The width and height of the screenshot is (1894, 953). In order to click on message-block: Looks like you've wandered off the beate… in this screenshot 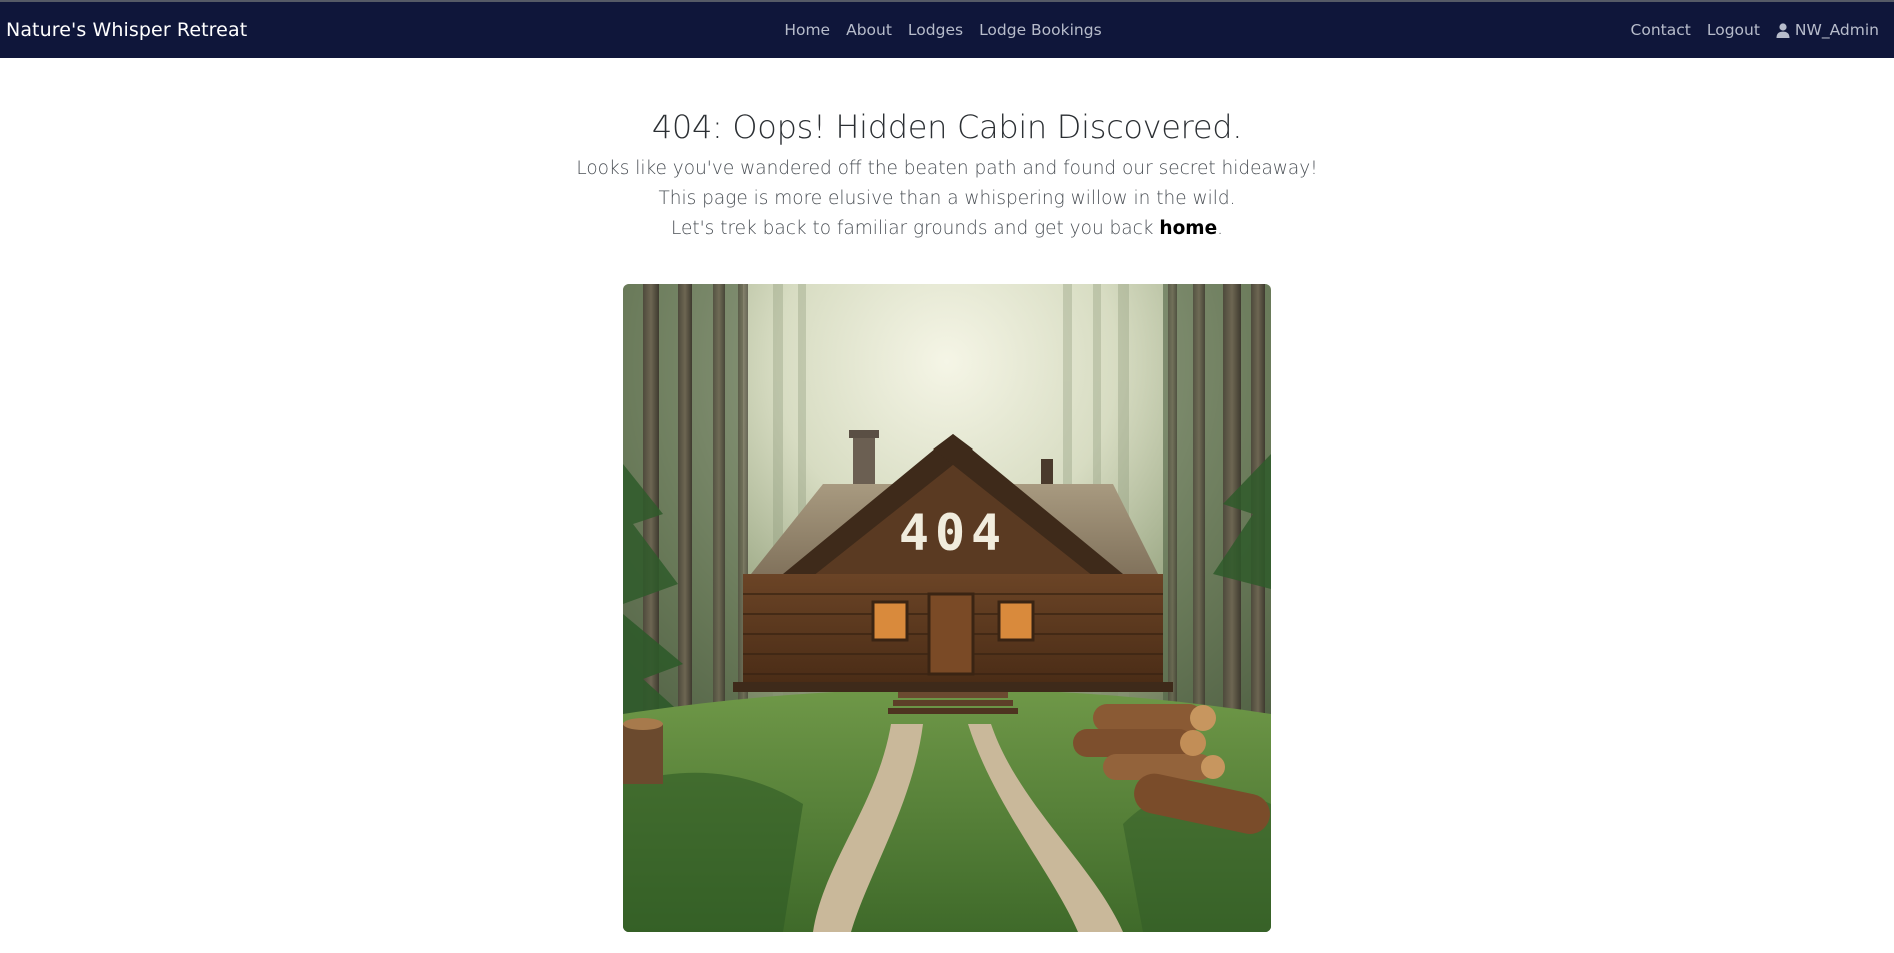, I will do `click(947, 199)`.